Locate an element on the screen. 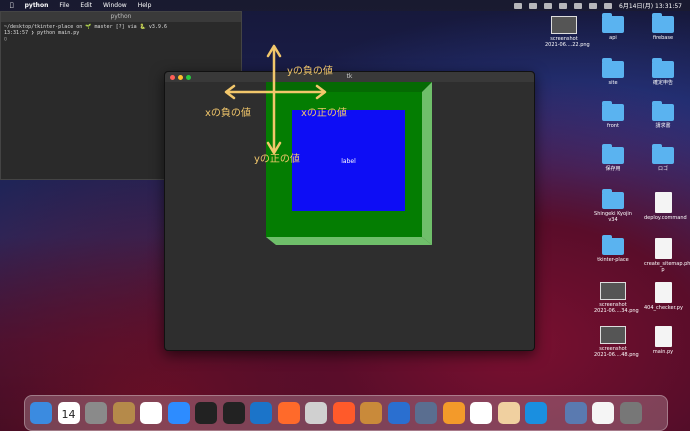  trash-icon is located at coordinates (630, 413).